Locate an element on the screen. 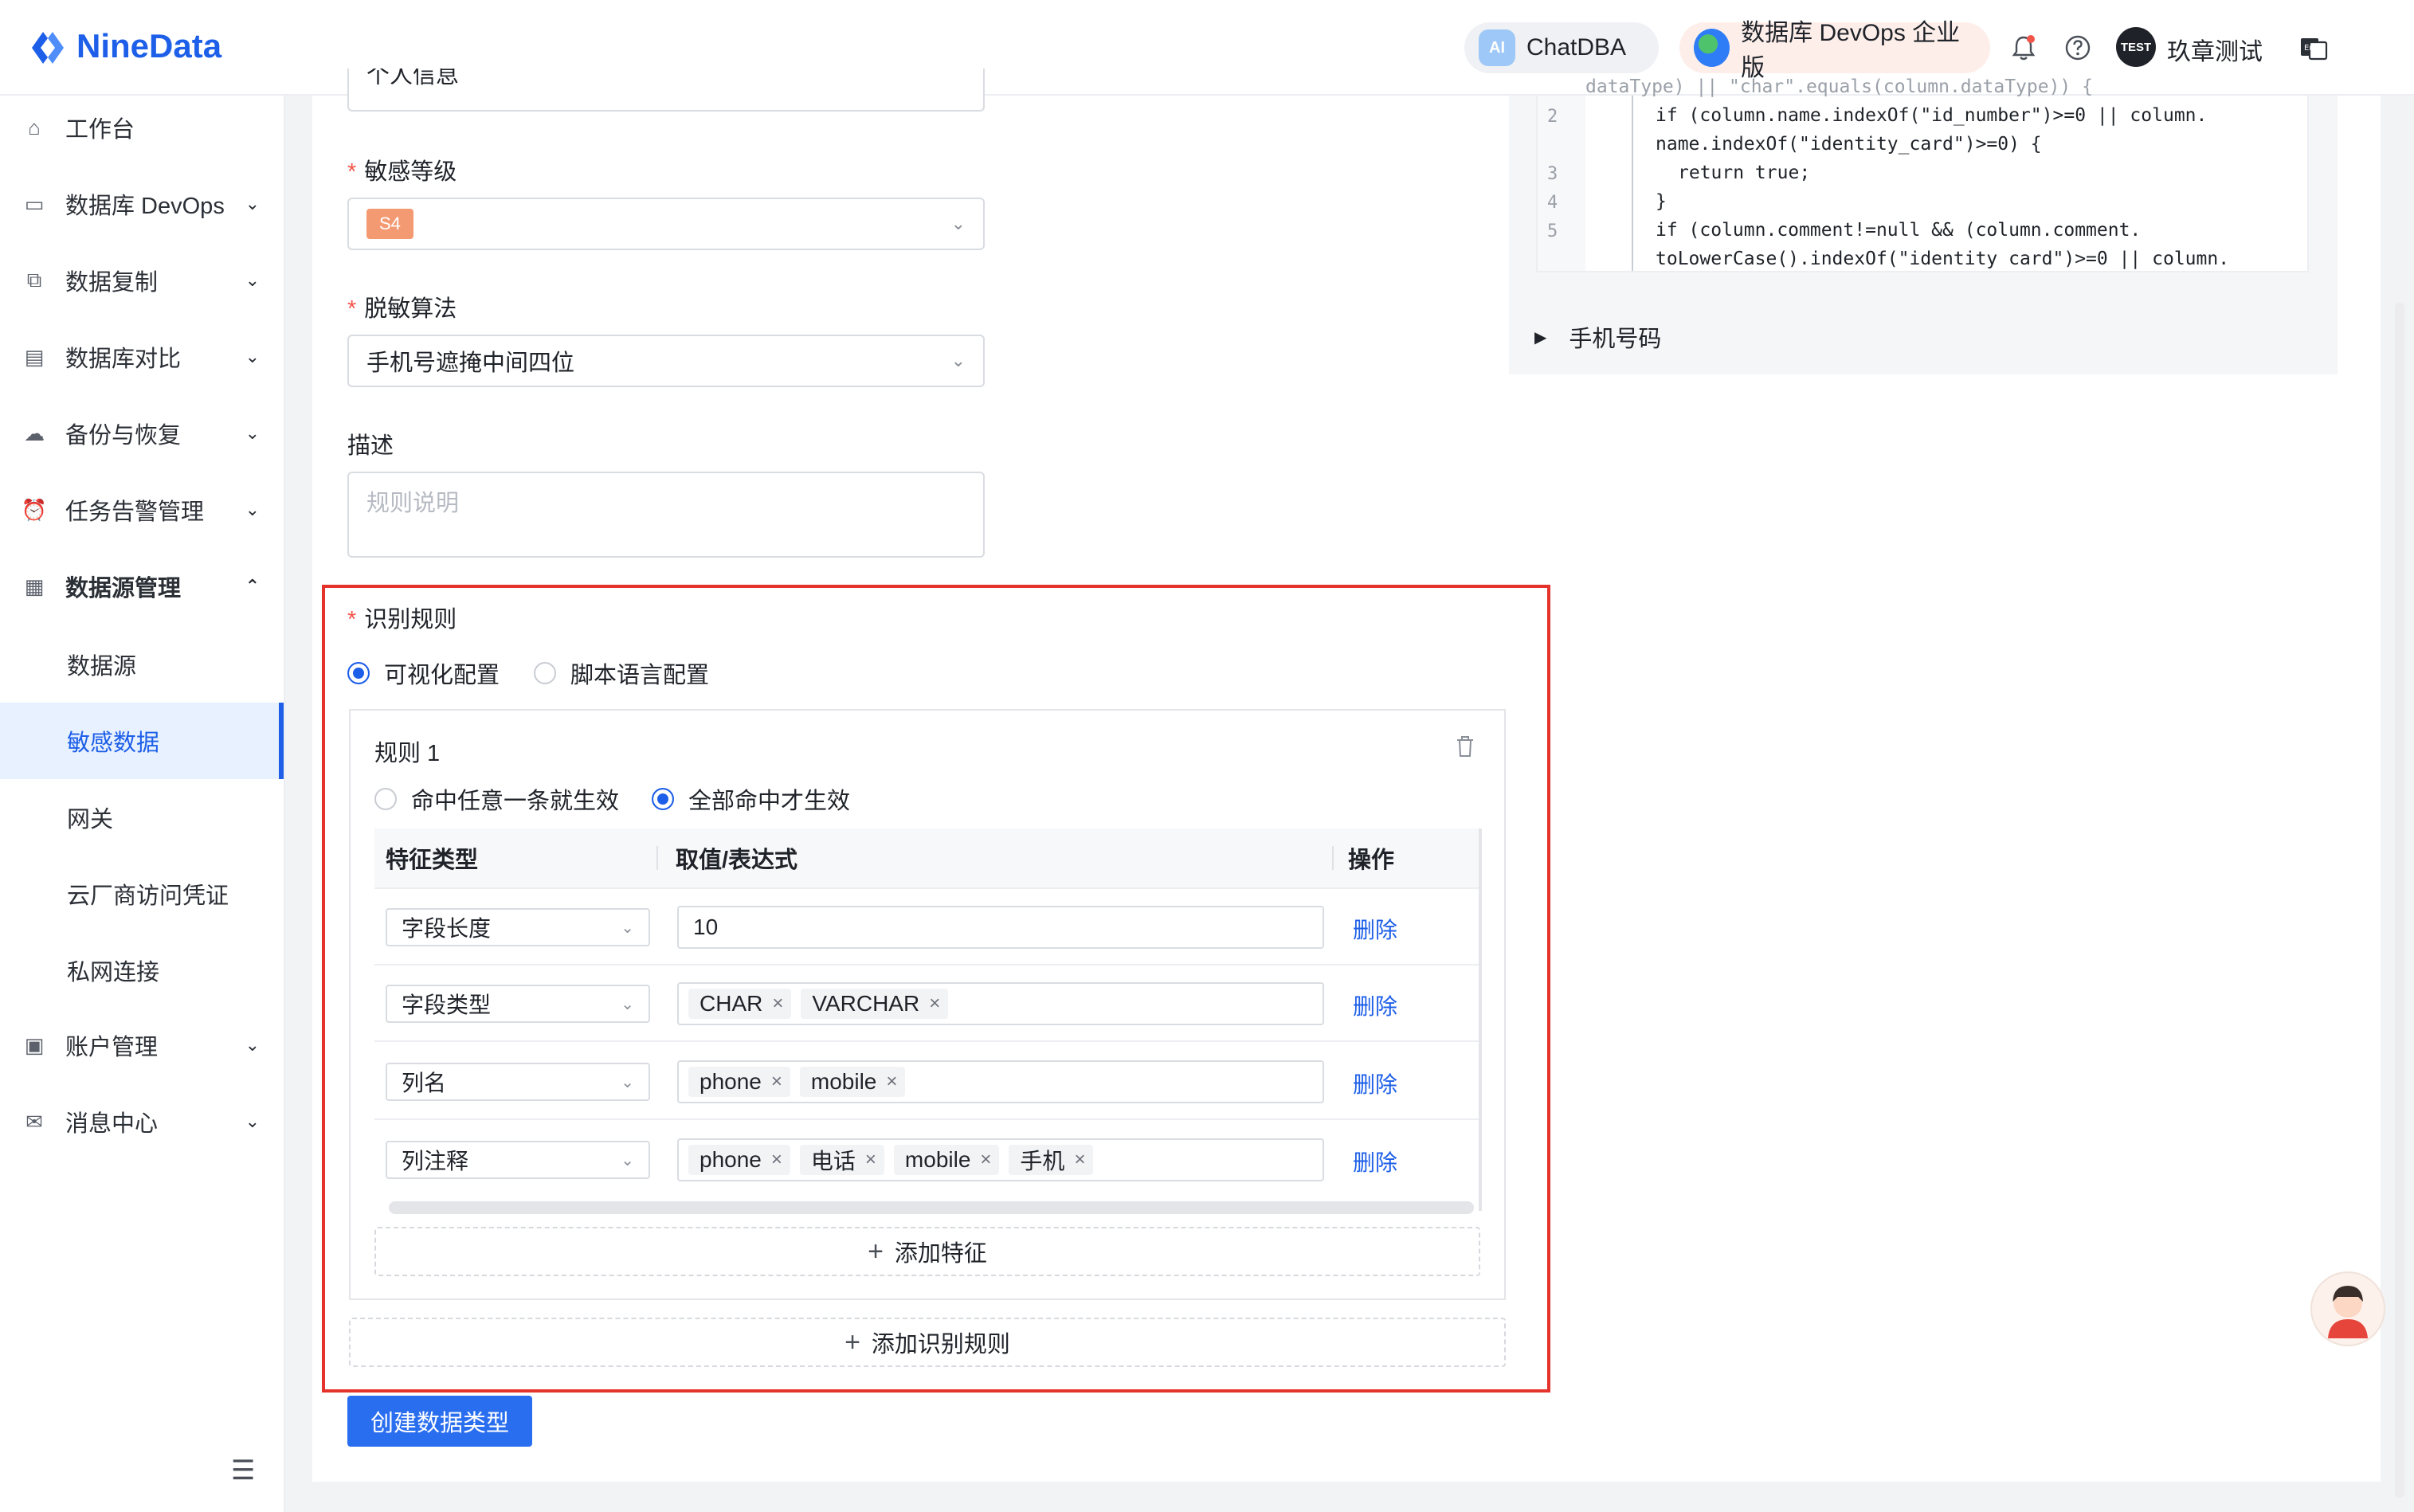 The image size is (2414, 1512). sidebar-item-label: 数据库对比 is located at coordinates (123, 359).